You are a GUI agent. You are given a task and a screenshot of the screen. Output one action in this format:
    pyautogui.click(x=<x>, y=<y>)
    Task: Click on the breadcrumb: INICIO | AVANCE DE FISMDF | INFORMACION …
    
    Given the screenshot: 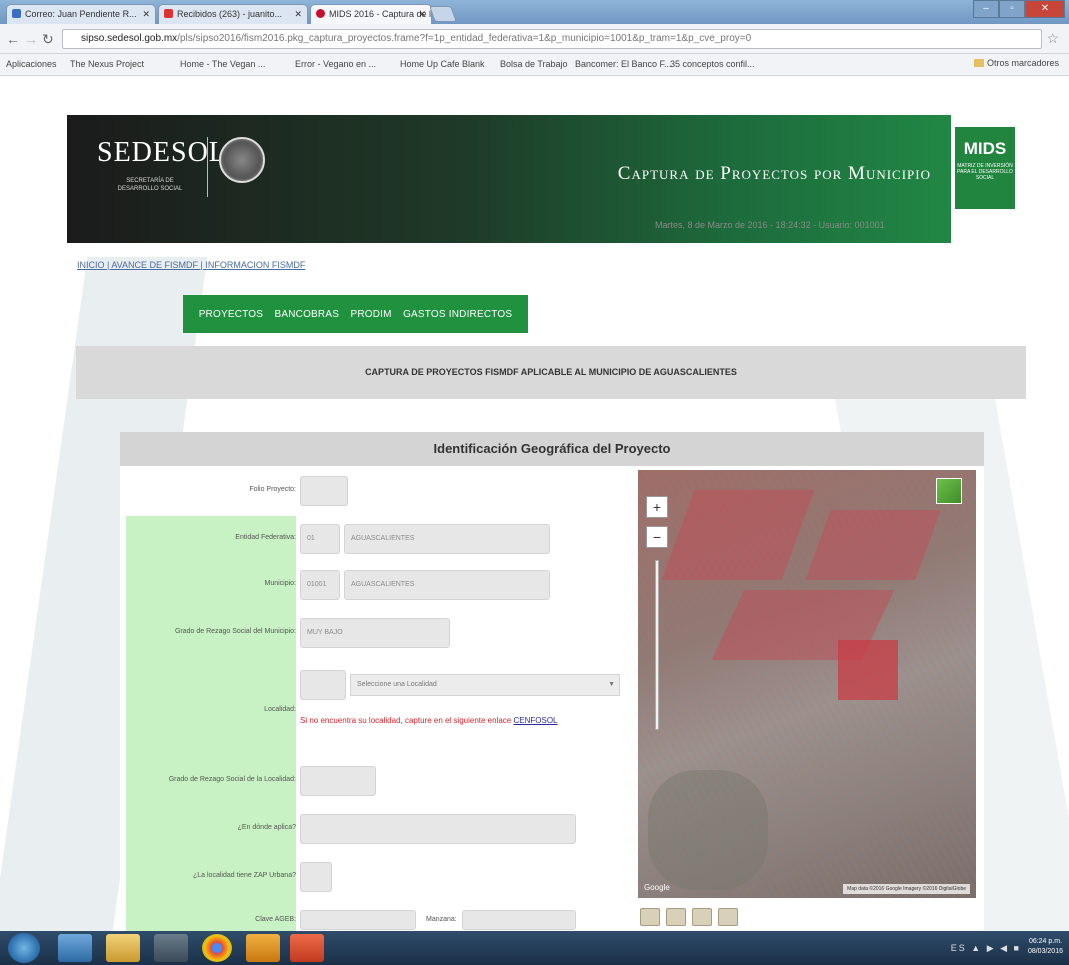 What is the action you would take?
    pyautogui.click(x=191, y=265)
    